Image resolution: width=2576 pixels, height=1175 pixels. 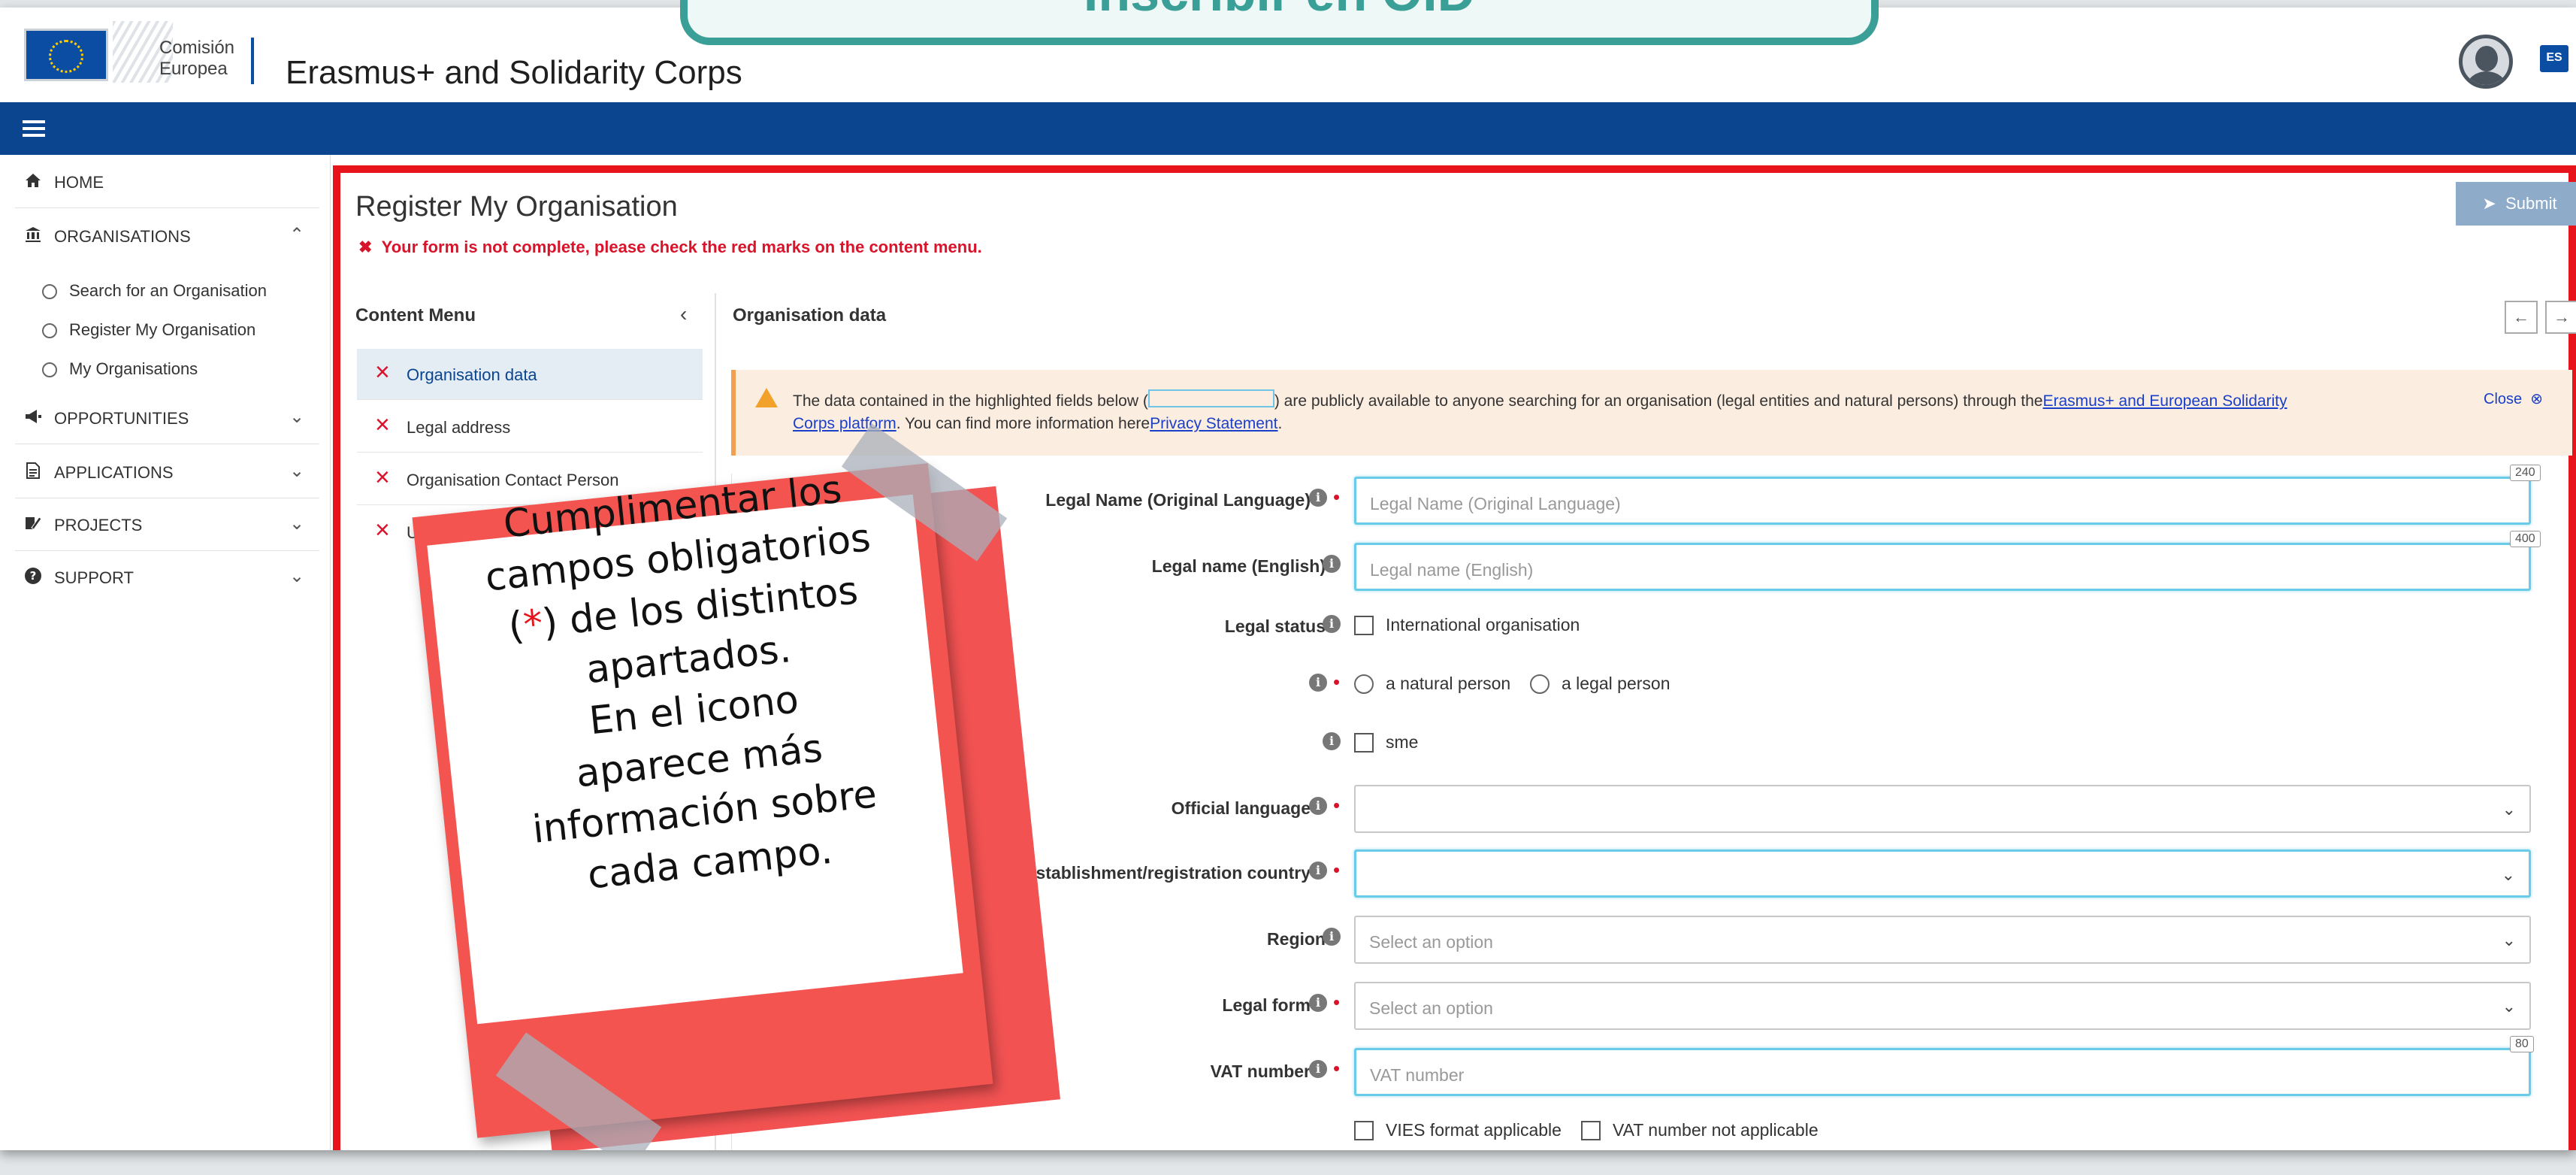 I want to click on sidebar-subitem-register: Register My Organisation, so click(x=148, y=330).